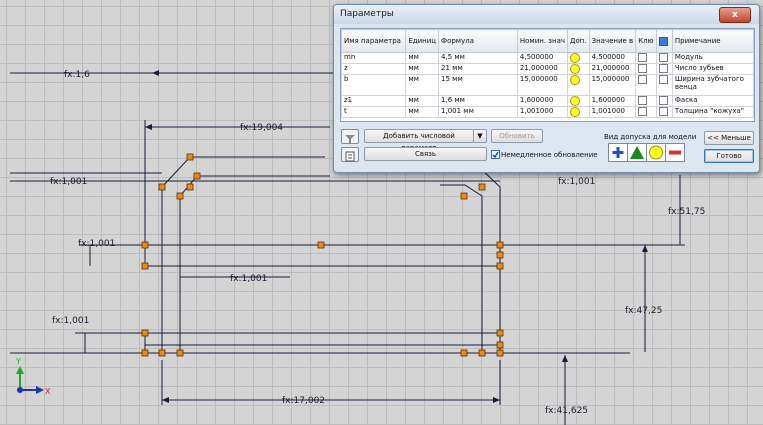  Describe the element at coordinates (612, 41) in the screenshot. I see `column-header-model-value: Значение в` at that location.